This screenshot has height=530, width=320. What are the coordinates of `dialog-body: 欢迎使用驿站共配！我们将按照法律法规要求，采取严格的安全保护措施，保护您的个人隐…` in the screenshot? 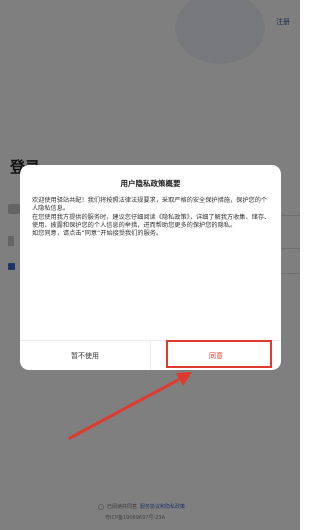 It's located at (152, 217).